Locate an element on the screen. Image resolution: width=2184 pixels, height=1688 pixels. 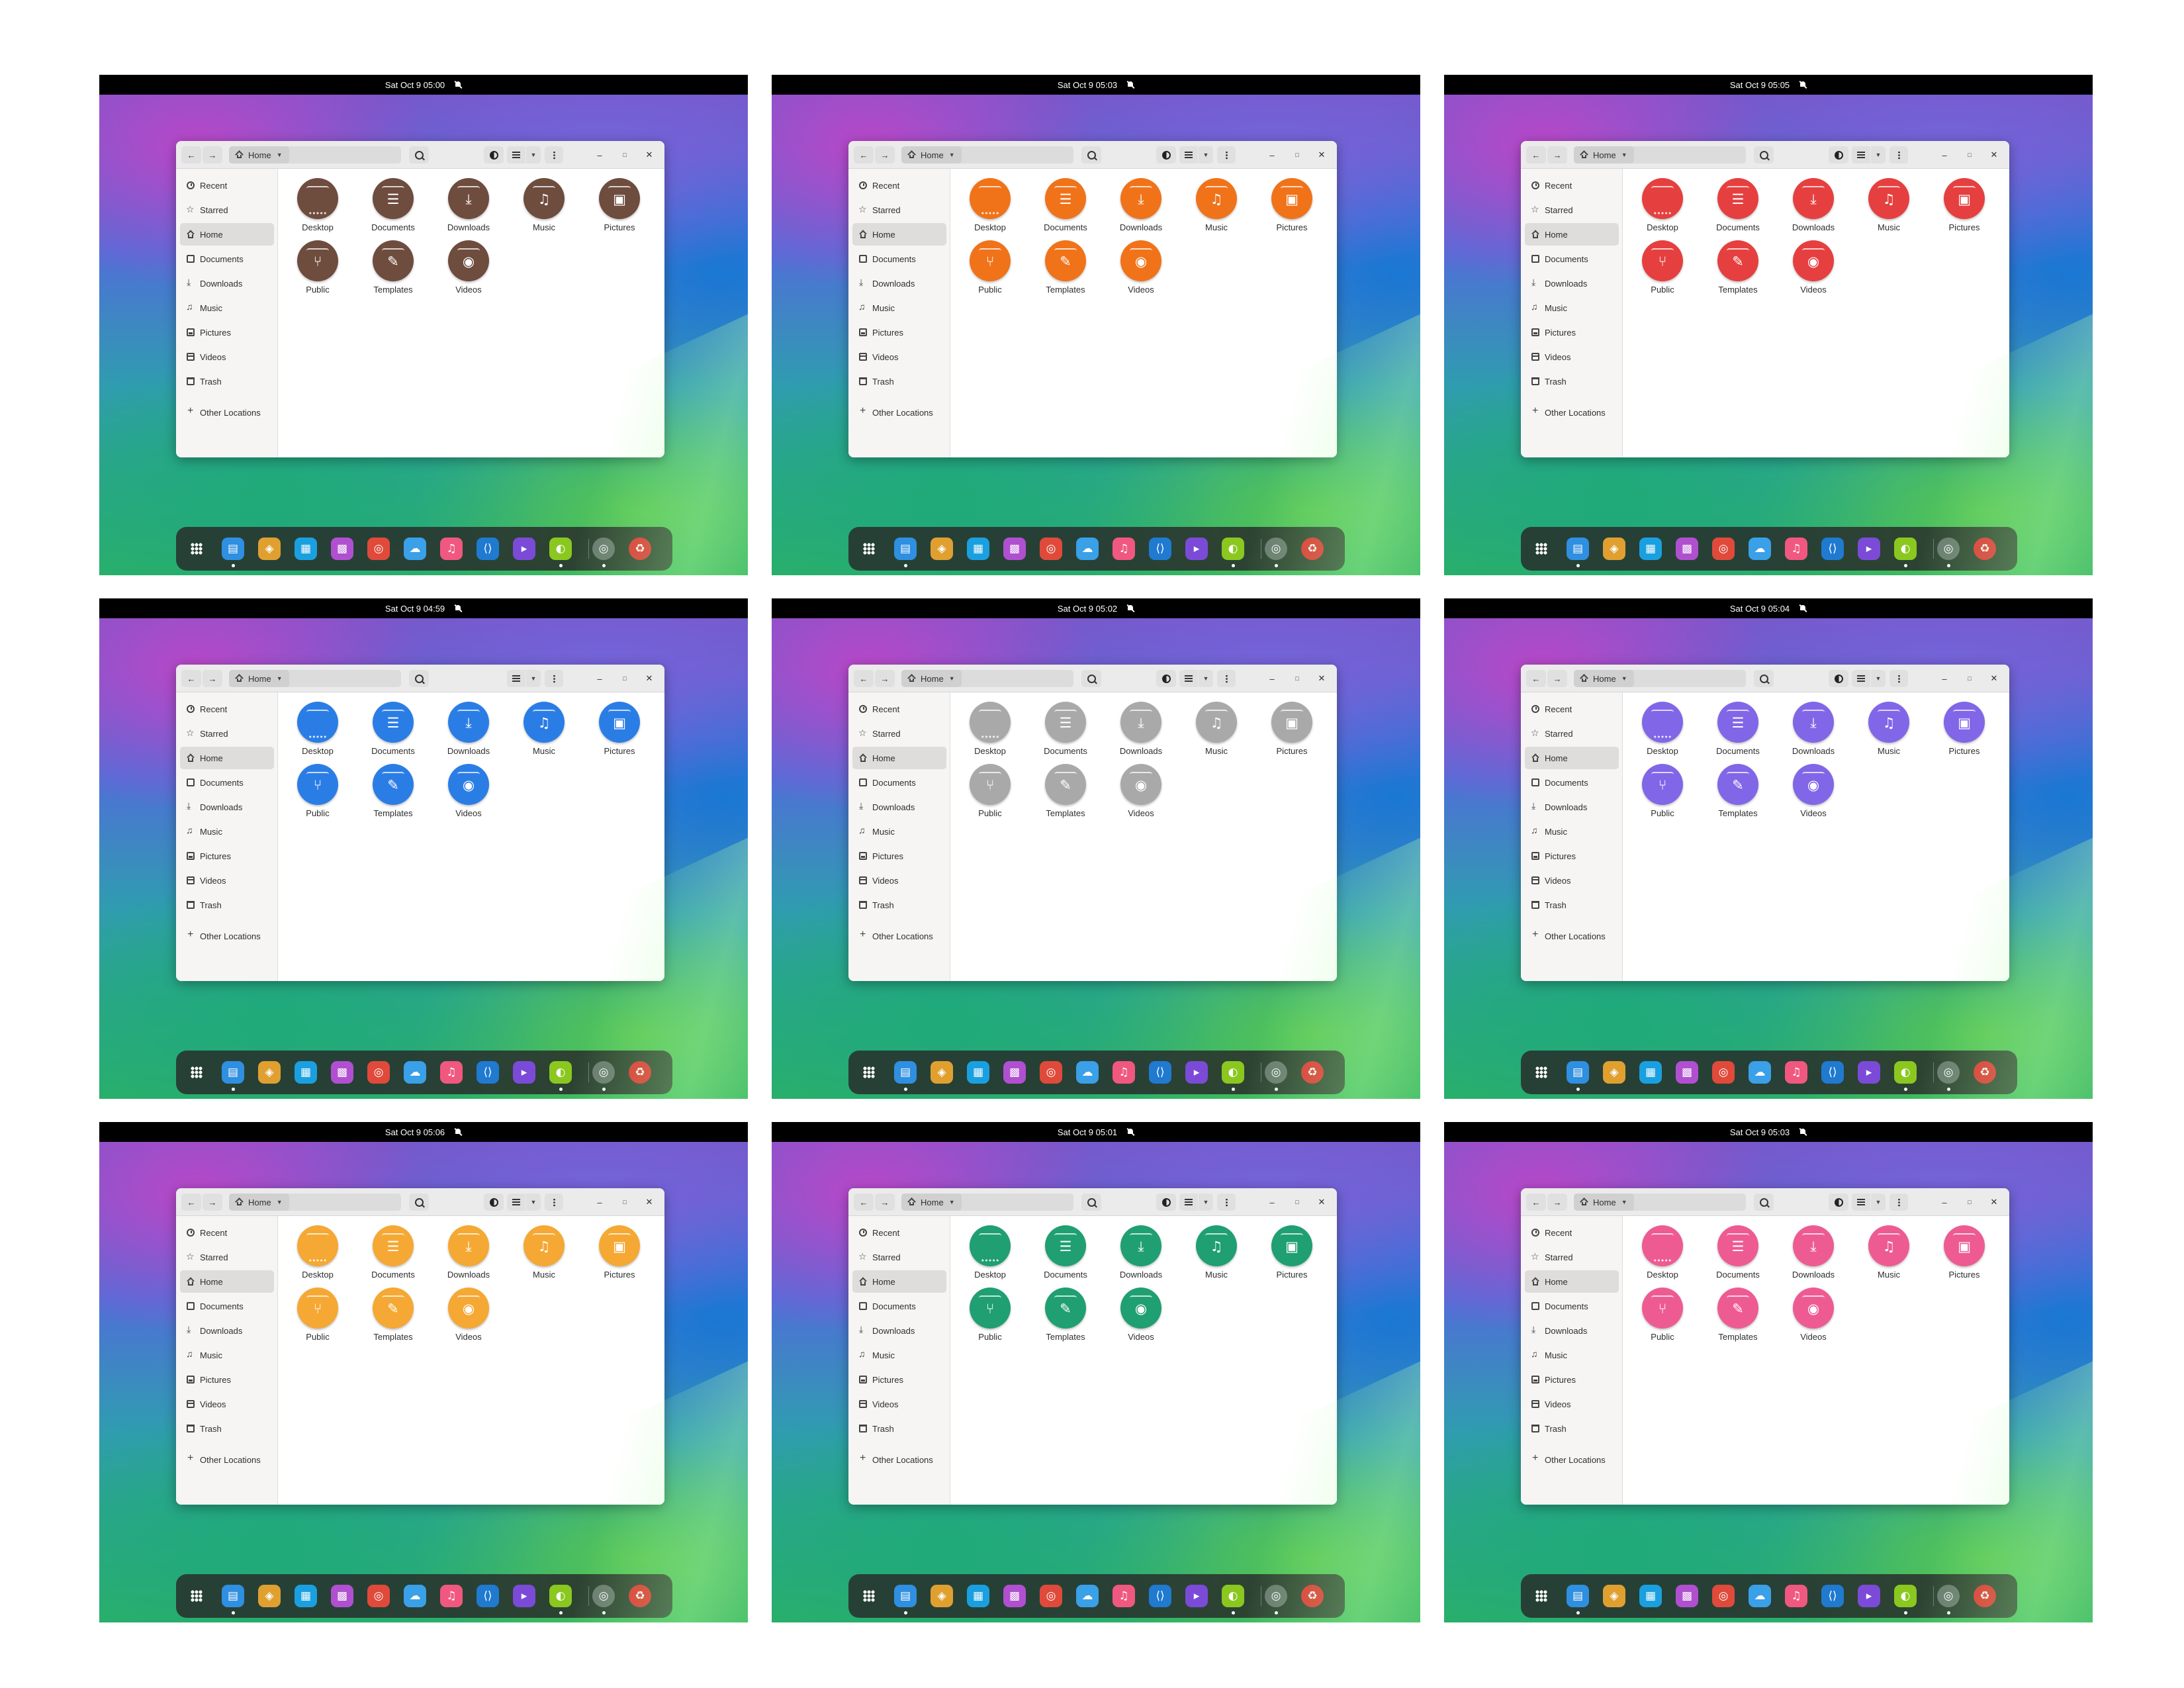
folder-videos: ◉ Videos is located at coordinates (1141, 270).